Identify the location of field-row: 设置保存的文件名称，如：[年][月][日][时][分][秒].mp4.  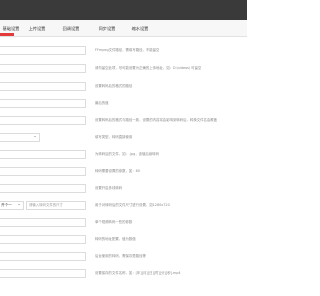
(123, 273).